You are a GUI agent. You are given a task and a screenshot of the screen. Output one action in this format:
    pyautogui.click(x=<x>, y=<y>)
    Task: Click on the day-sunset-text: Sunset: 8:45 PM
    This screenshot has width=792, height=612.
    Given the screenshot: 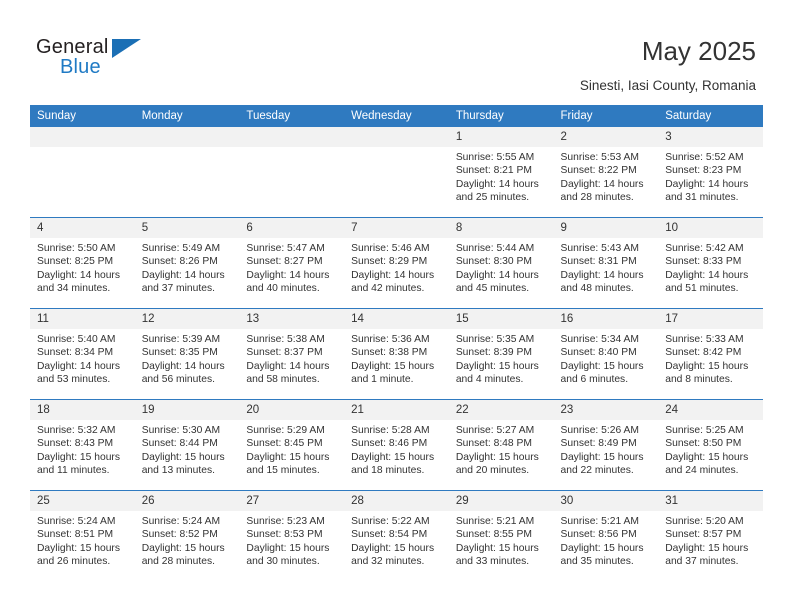 What is the action you would take?
    pyautogui.click(x=284, y=444)
    